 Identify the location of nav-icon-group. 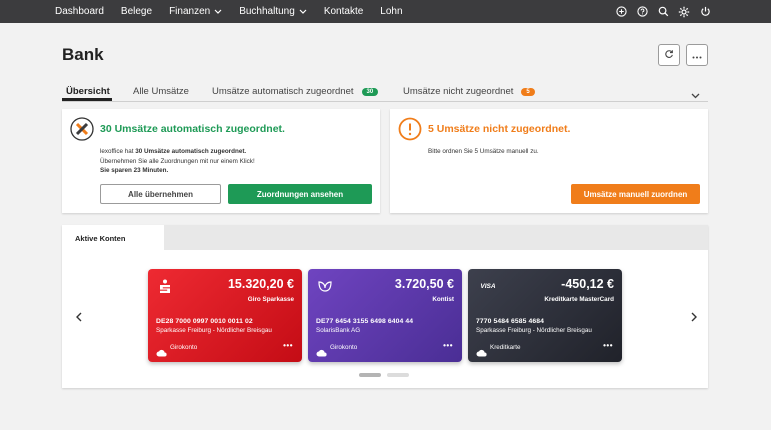
(663, 11).